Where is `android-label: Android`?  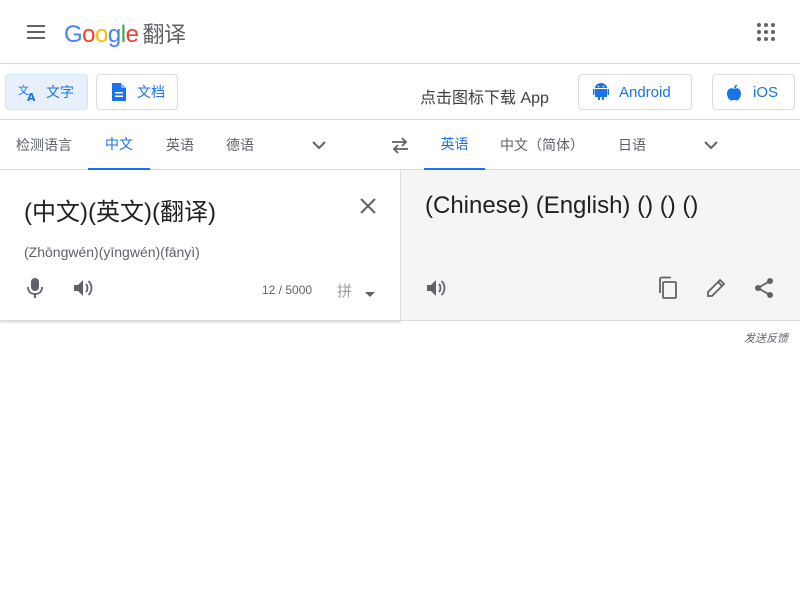
android-label: Android is located at coordinates (645, 92).